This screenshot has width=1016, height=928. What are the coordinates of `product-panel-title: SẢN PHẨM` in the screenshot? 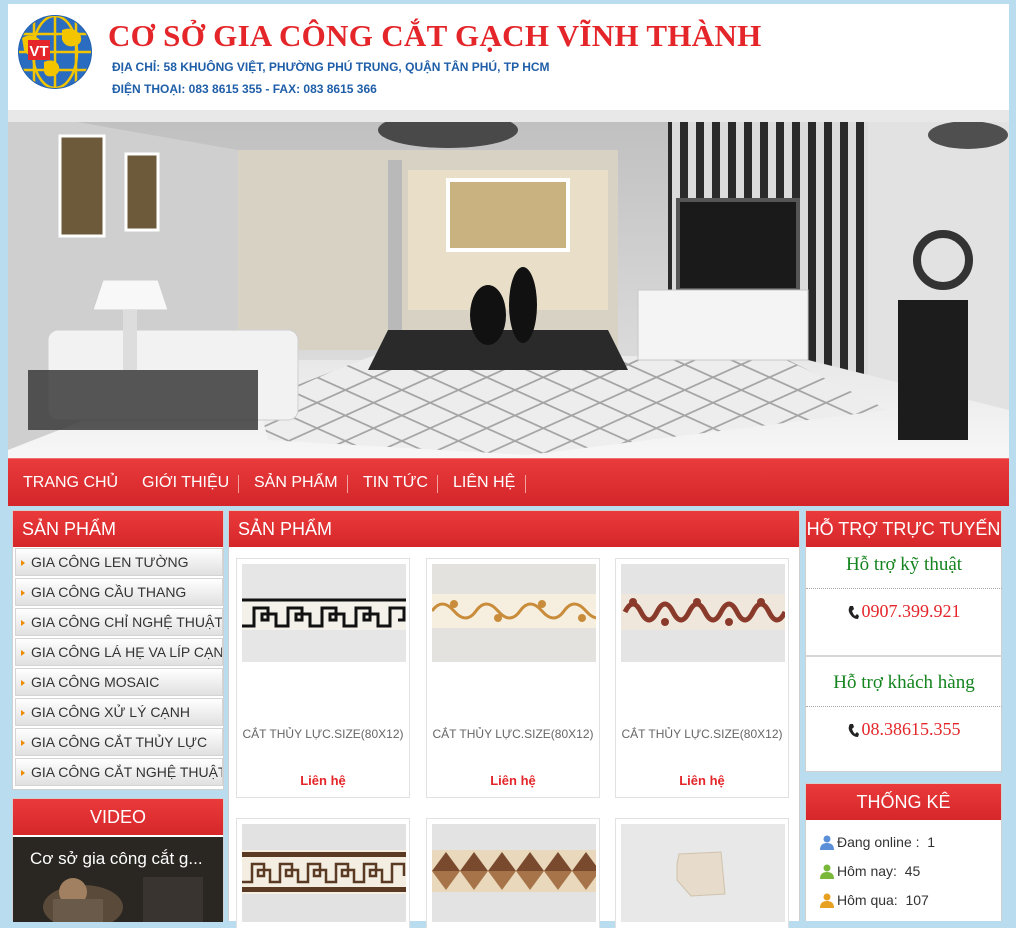 It's located at (514, 529).